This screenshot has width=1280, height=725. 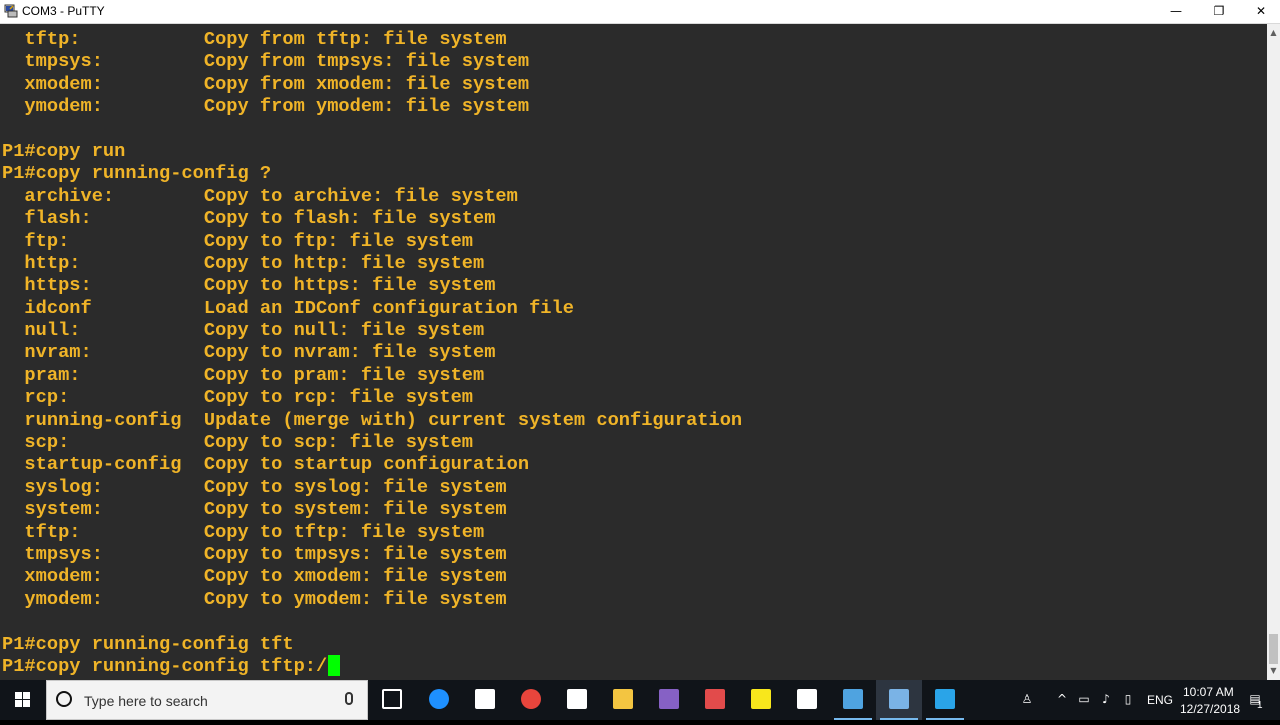 I want to click on close-button: ✕, so click(x=1259, y=11).